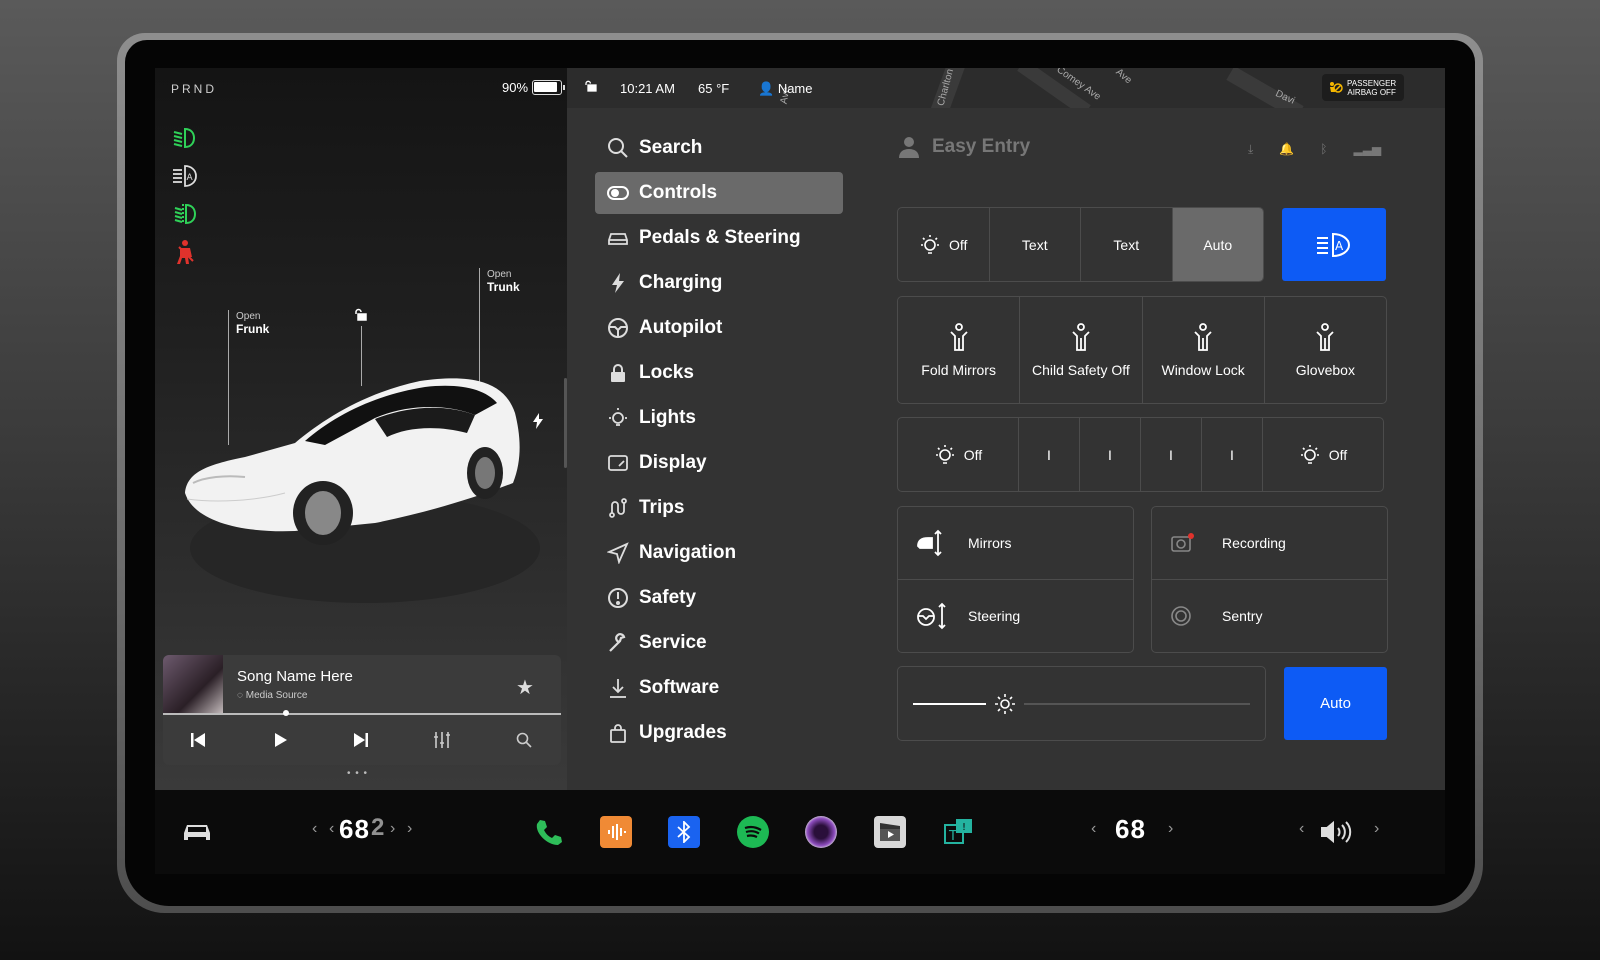 The image size is (1600, 960). I want to click on media-player: Song Name Here ◌ Media Source ★, so click(362, 710).